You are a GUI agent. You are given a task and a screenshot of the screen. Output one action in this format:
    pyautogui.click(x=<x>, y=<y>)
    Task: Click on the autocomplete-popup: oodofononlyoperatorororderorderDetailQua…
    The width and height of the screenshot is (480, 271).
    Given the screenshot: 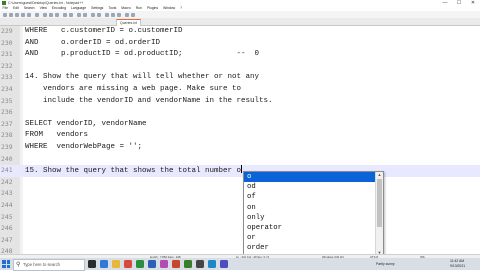 What is the action you would take?
    pyautogui.click(x=313, y=212)
    